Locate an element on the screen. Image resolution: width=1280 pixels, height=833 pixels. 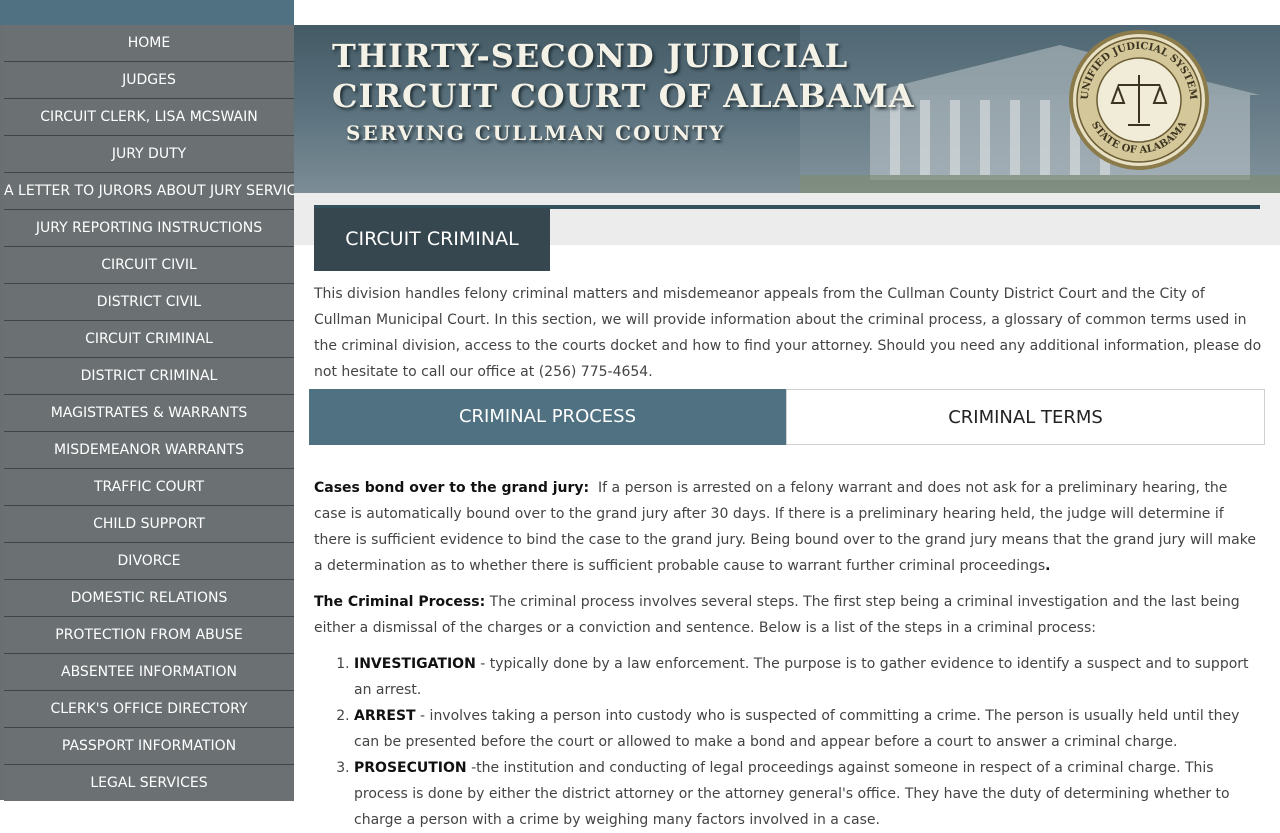
banner-title-line1: THIRTY-SECOND JUDICIAL is located at coordinates (590, 56).